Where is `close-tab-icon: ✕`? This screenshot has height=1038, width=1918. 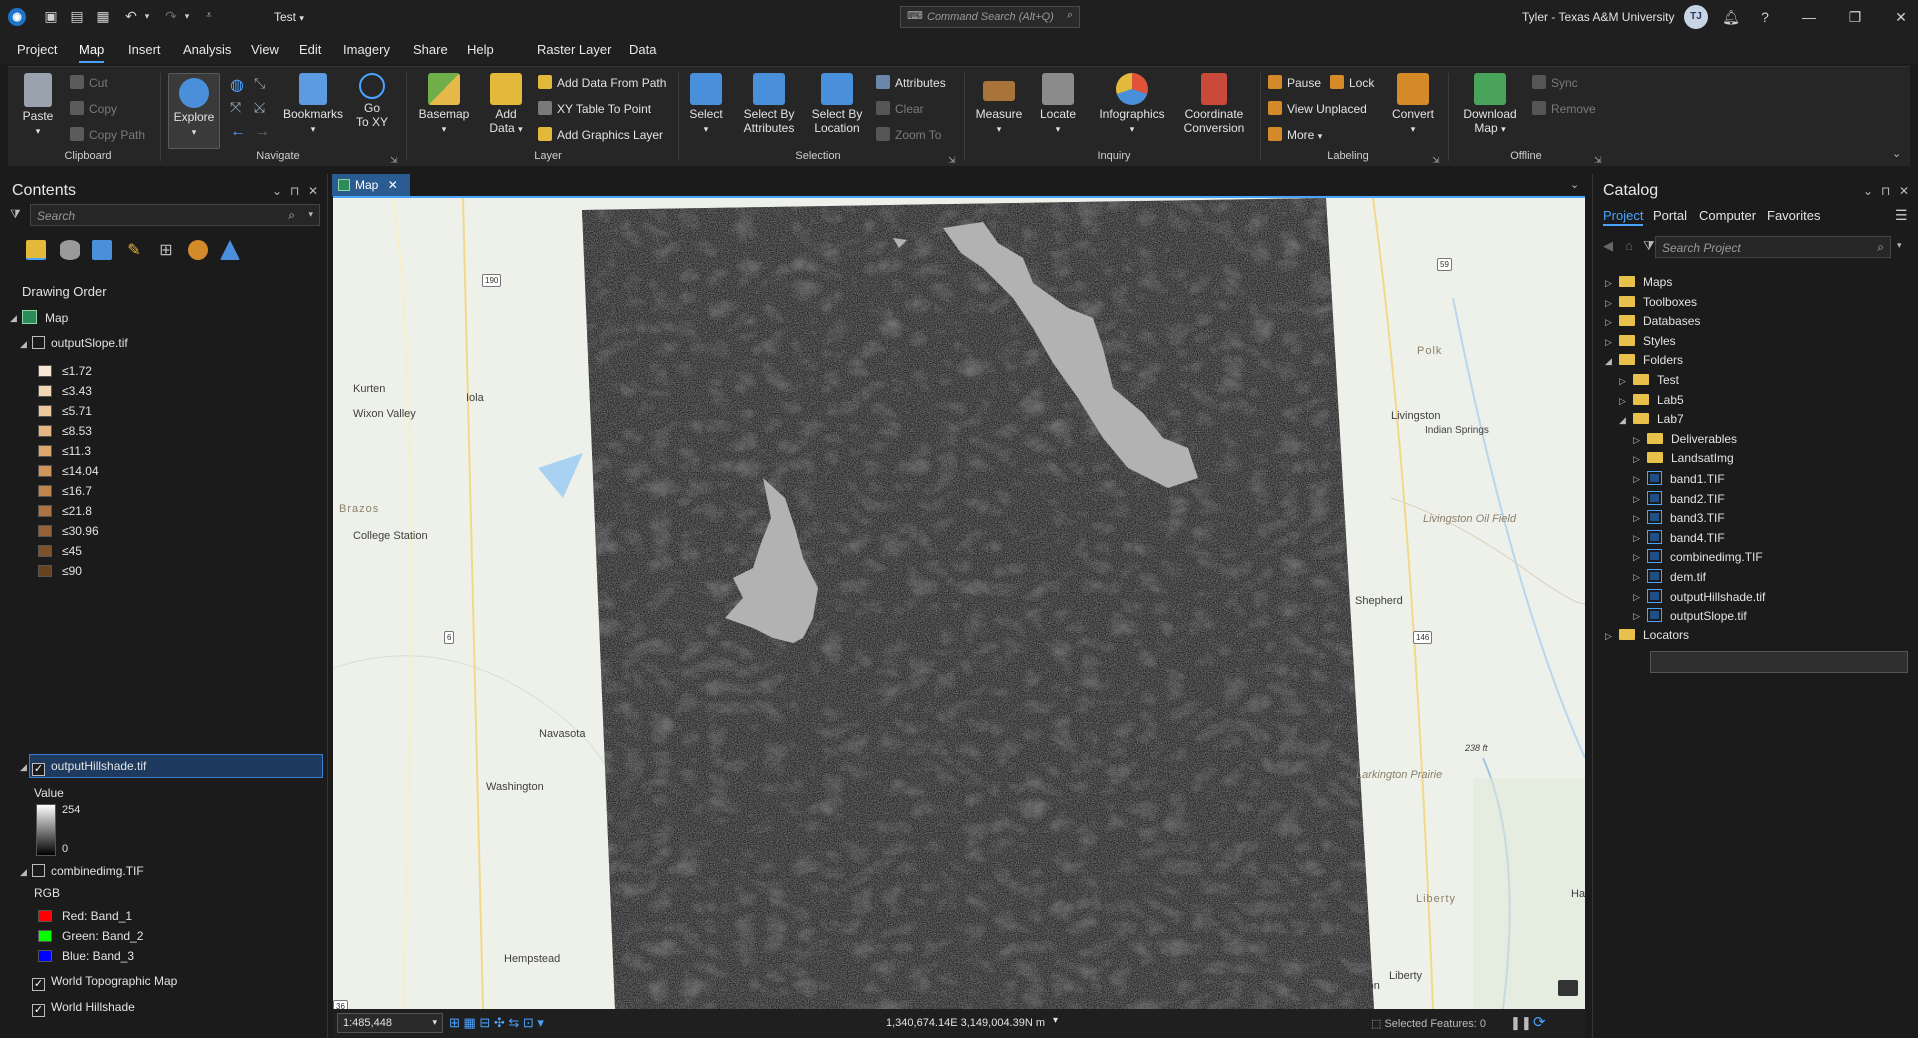 close-tab-icon: ✕ is located at coordinates (393, 185).